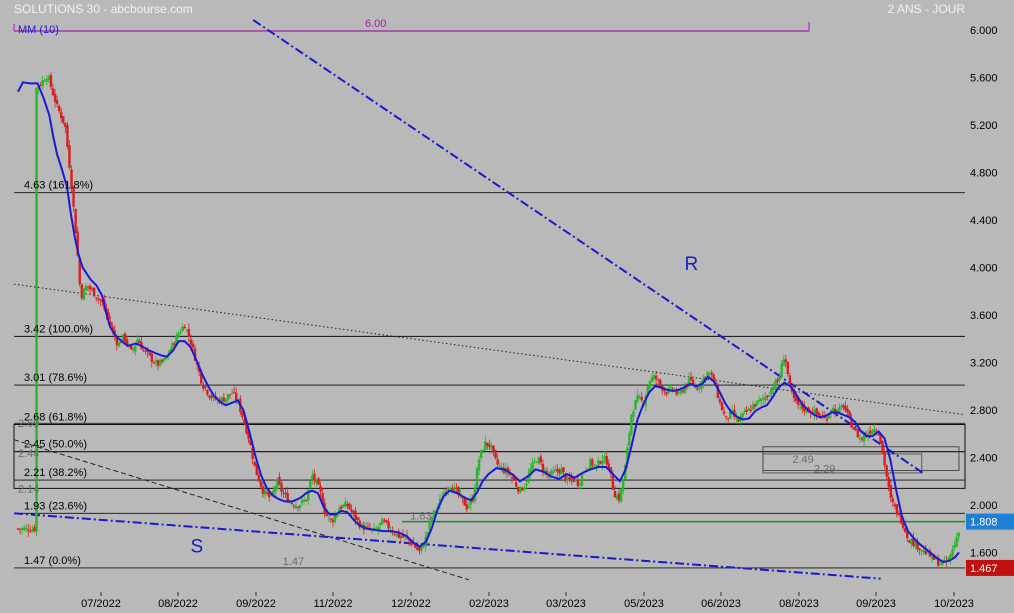 This screenshot has width=1014, height=613. What do you see at coordinates (927, 9) in the screenshot?
I see `chart-period: 2 ANS - JOUR` at bounding box center [927, 9].